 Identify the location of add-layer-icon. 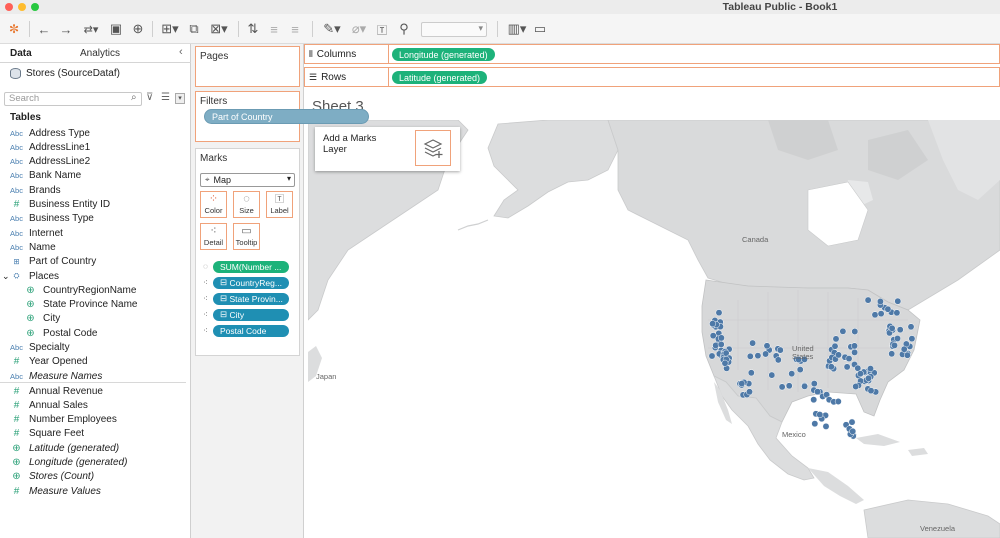
(433, 148).